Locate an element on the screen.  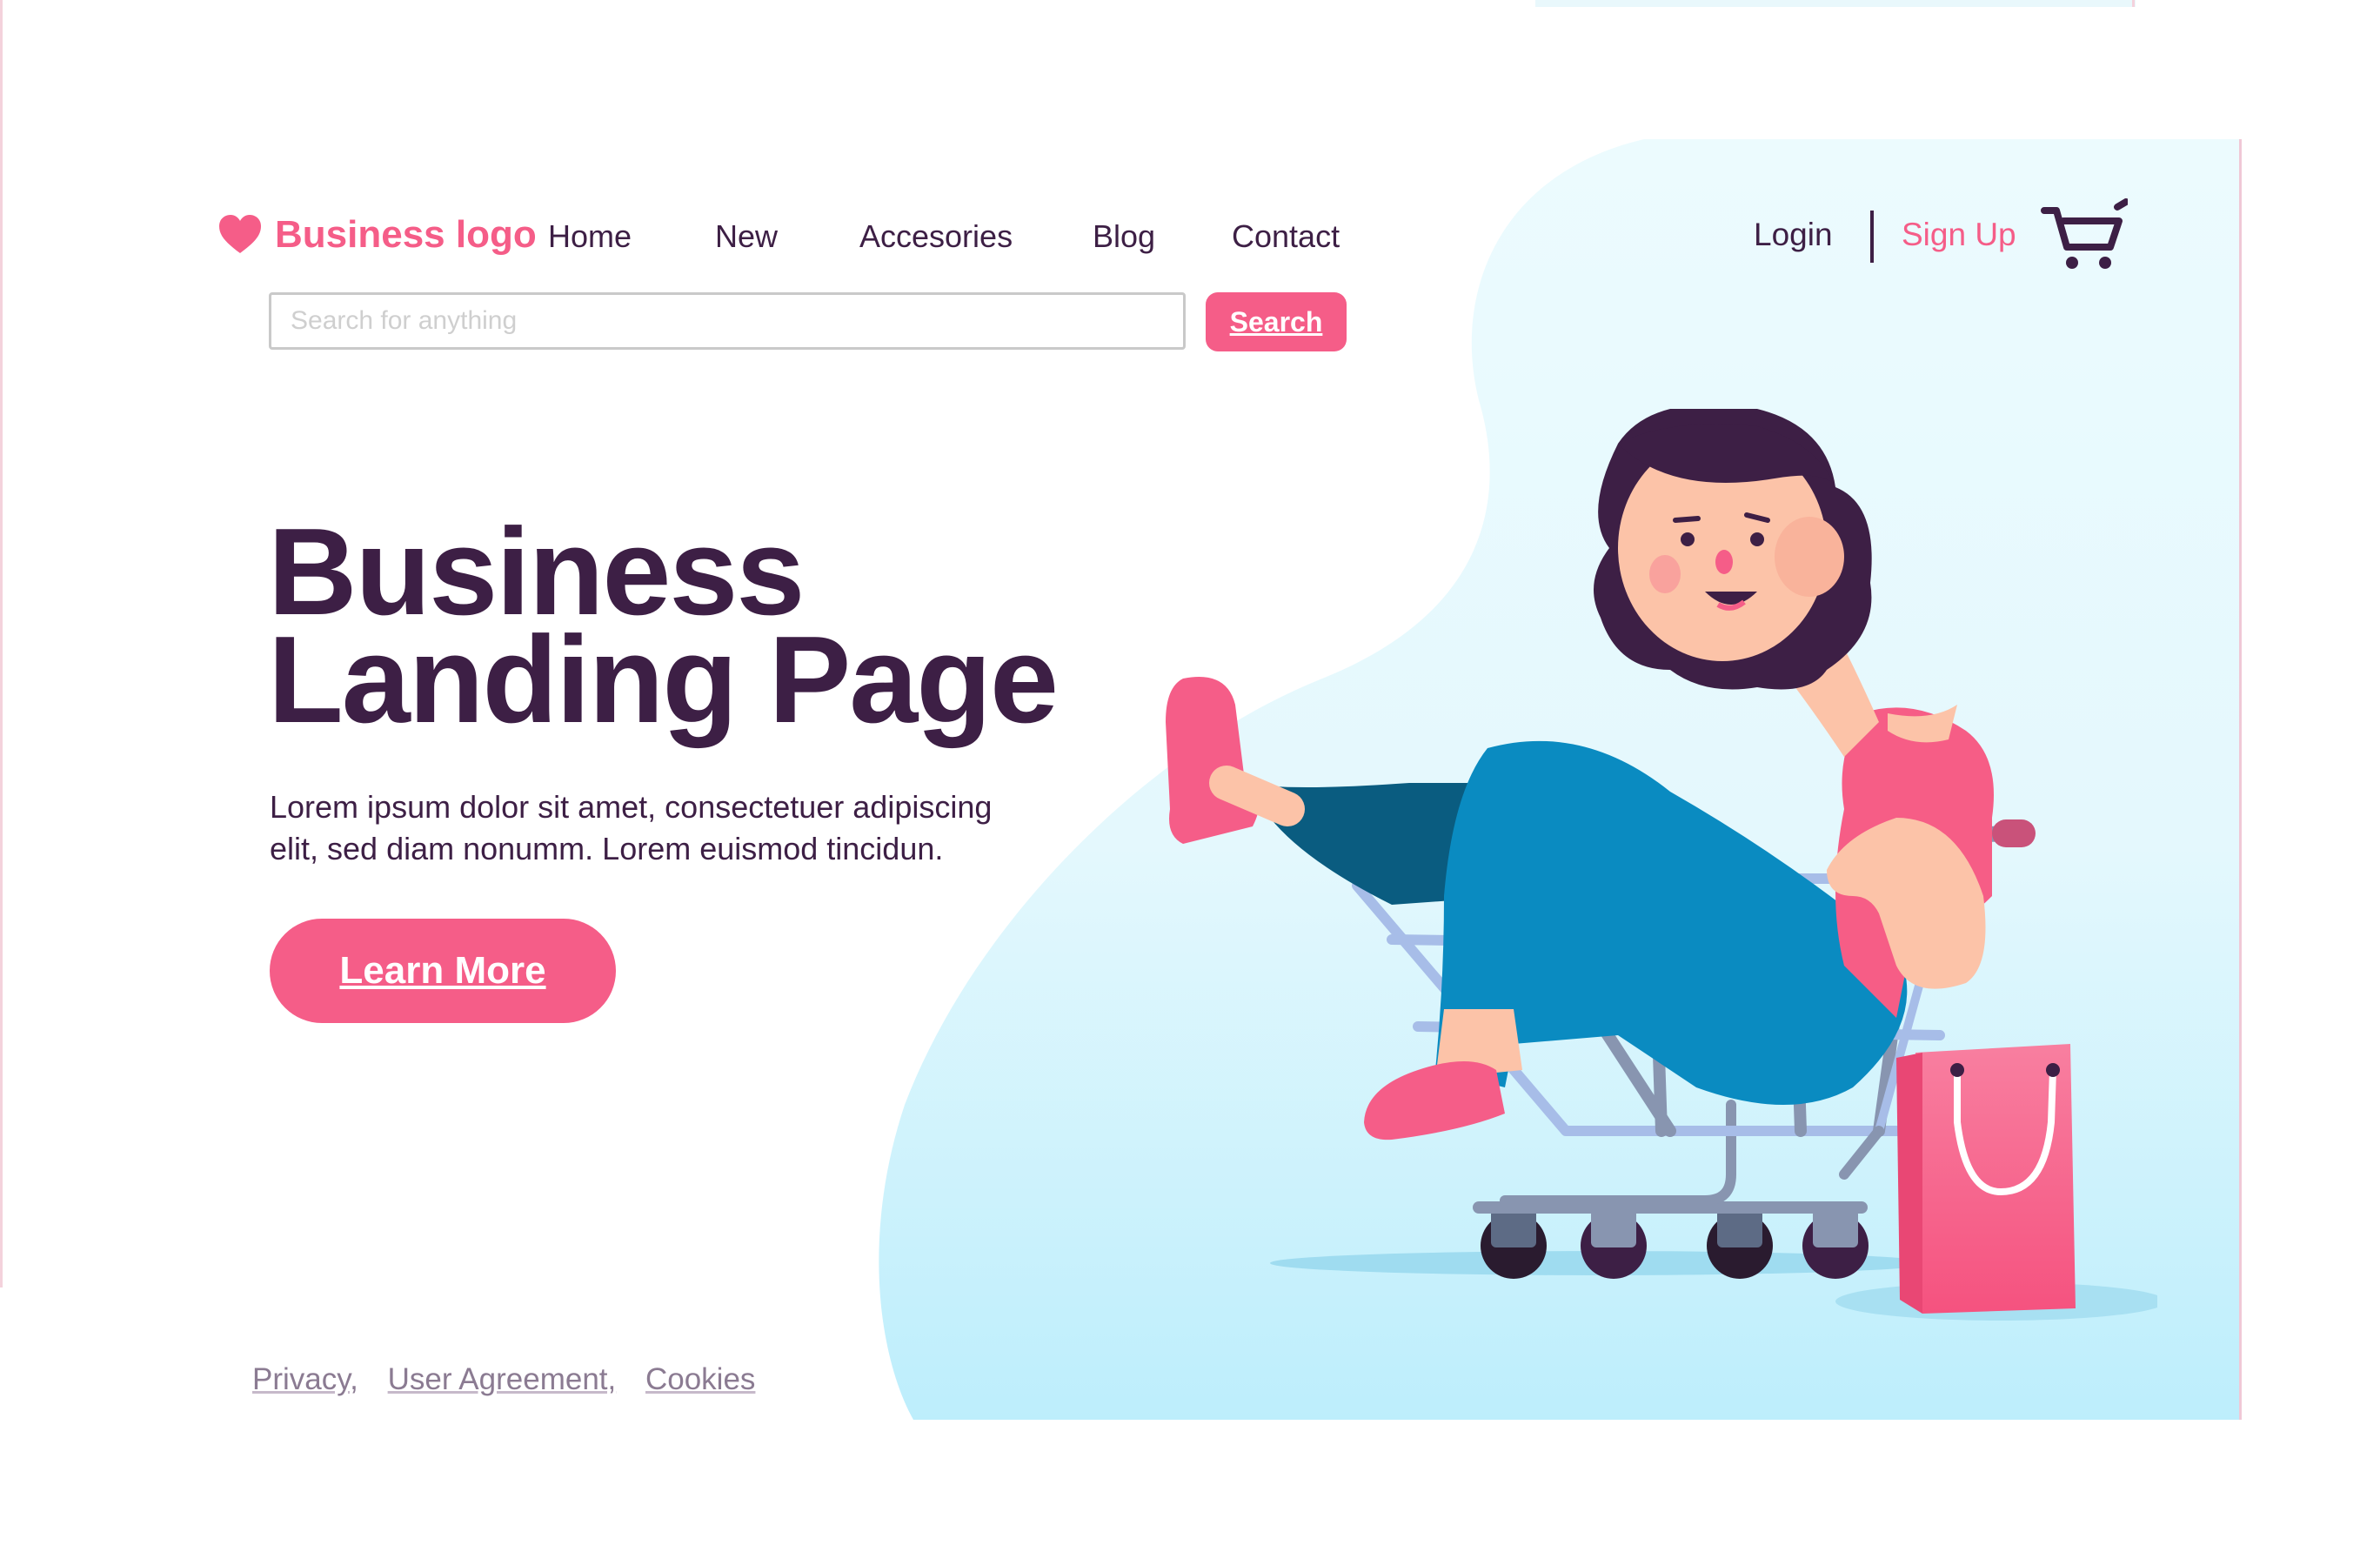
shopping-bag is located at coordinates (1986, 1179).